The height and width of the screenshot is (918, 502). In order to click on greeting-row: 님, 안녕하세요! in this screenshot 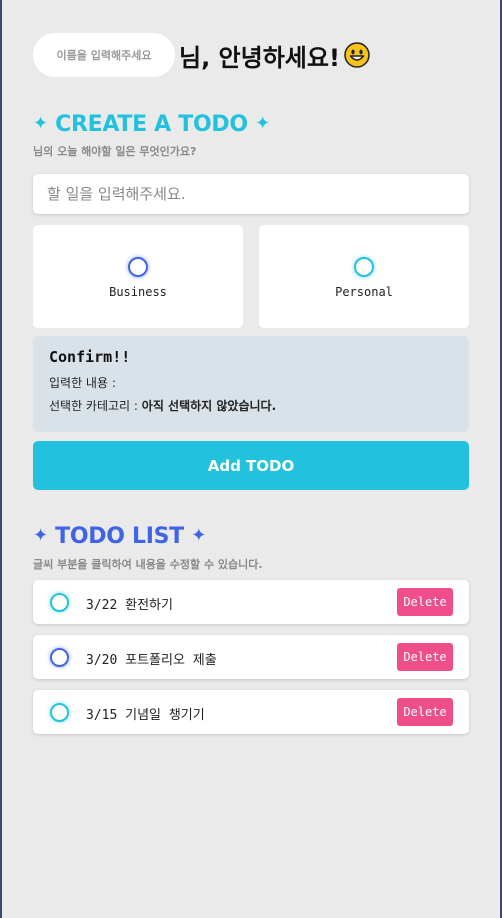, I will do `click(201, 55)`.